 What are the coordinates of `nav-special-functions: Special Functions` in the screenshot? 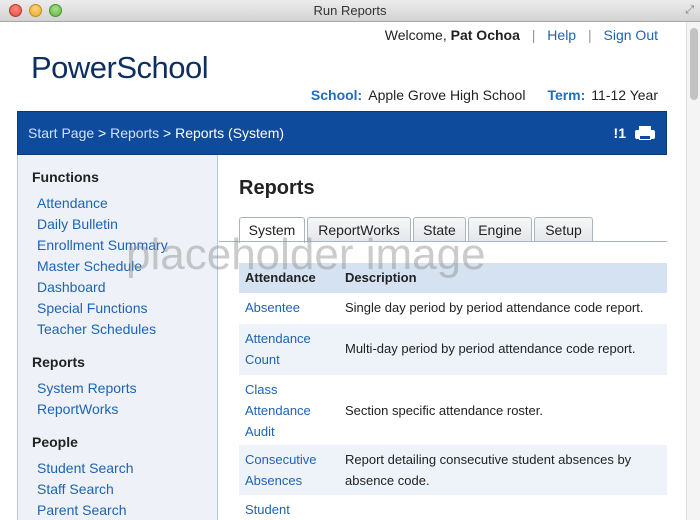 It's located at (92, 308).